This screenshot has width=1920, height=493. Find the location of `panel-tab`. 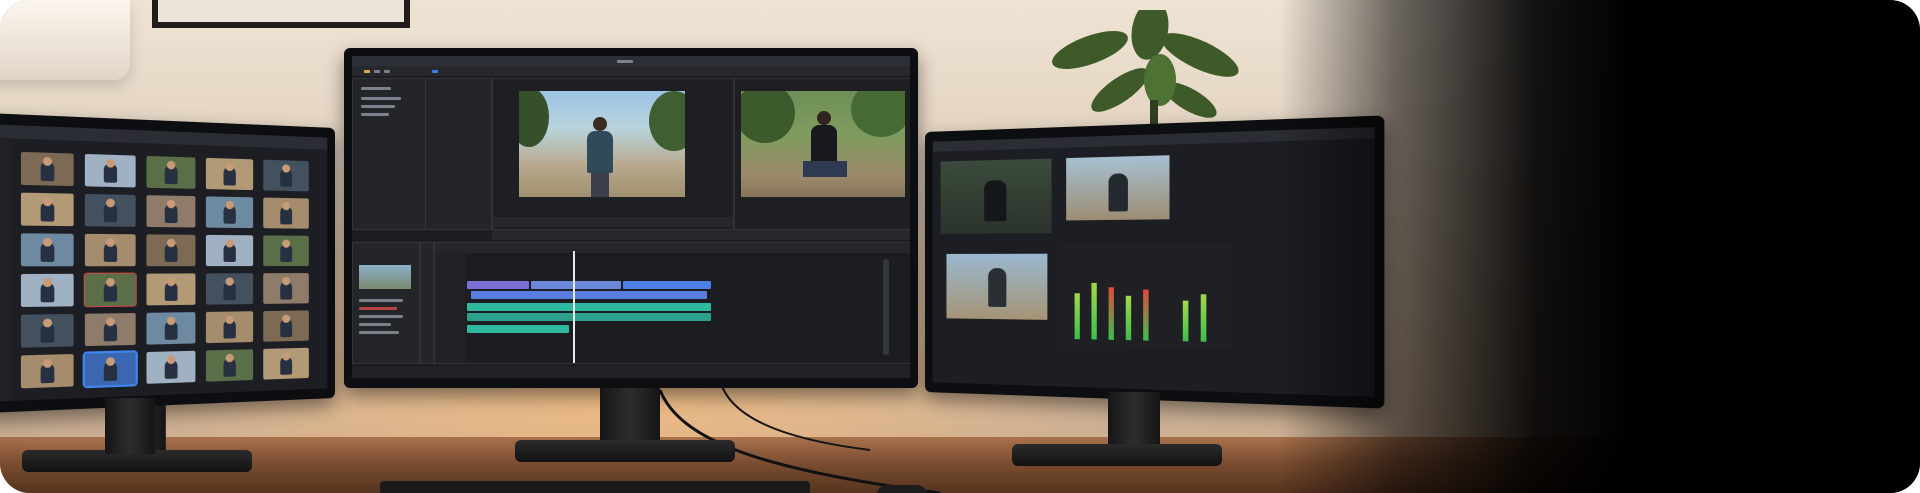

panel-tab is located at coordinates (376, 88).